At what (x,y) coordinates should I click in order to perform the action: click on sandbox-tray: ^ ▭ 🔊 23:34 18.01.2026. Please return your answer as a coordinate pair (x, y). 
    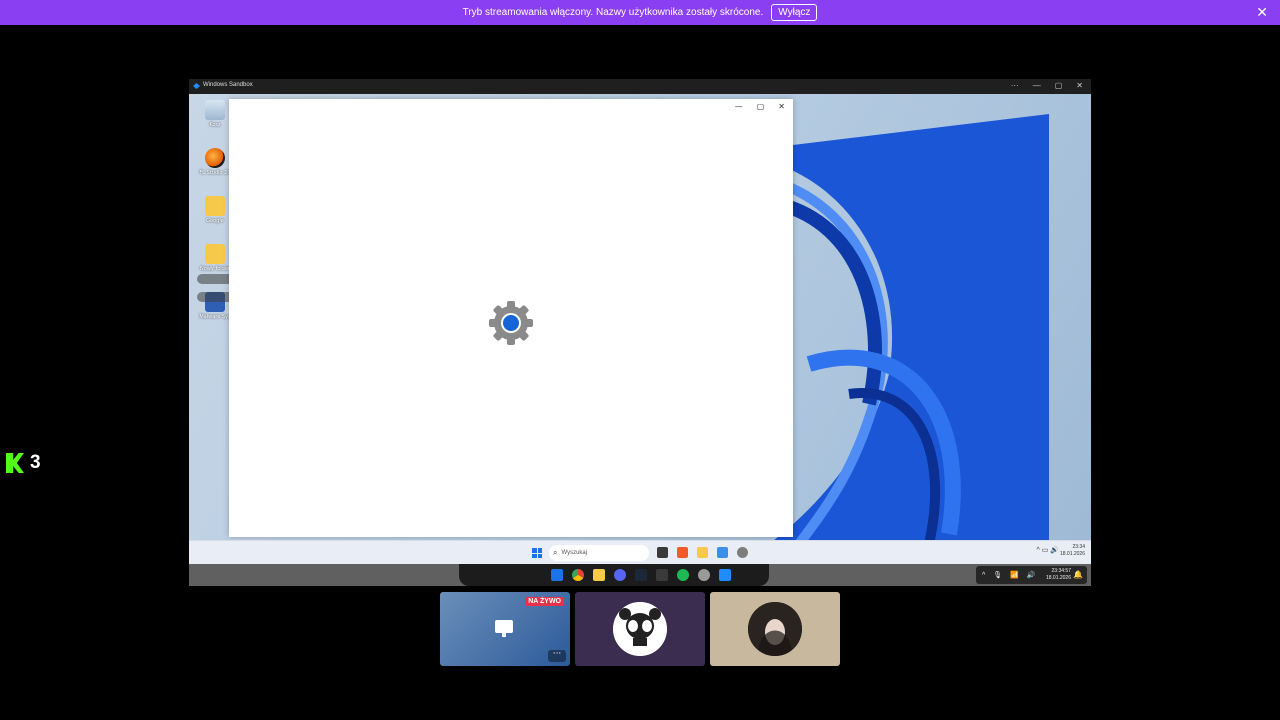
    Looking at the image, I should click on (1060, 551).